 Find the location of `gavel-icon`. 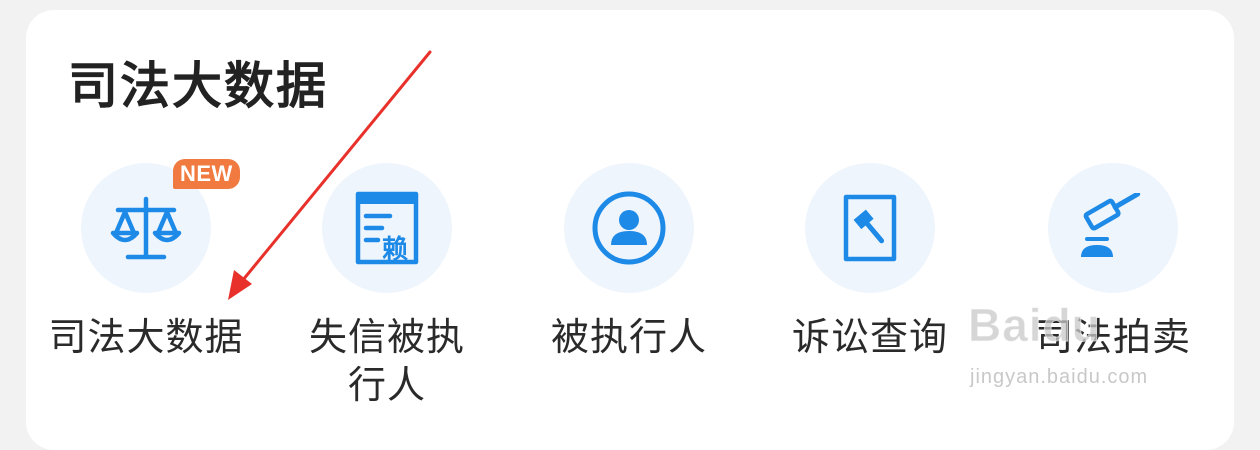

gavel-icon is located at coordinates (1111, 225).